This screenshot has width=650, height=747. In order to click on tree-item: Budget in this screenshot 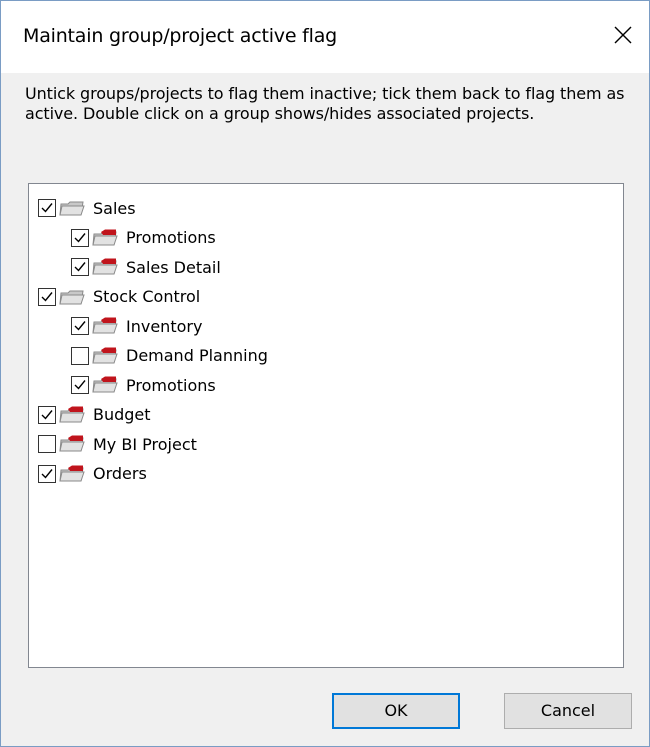, I will do `click(94, 415)`.